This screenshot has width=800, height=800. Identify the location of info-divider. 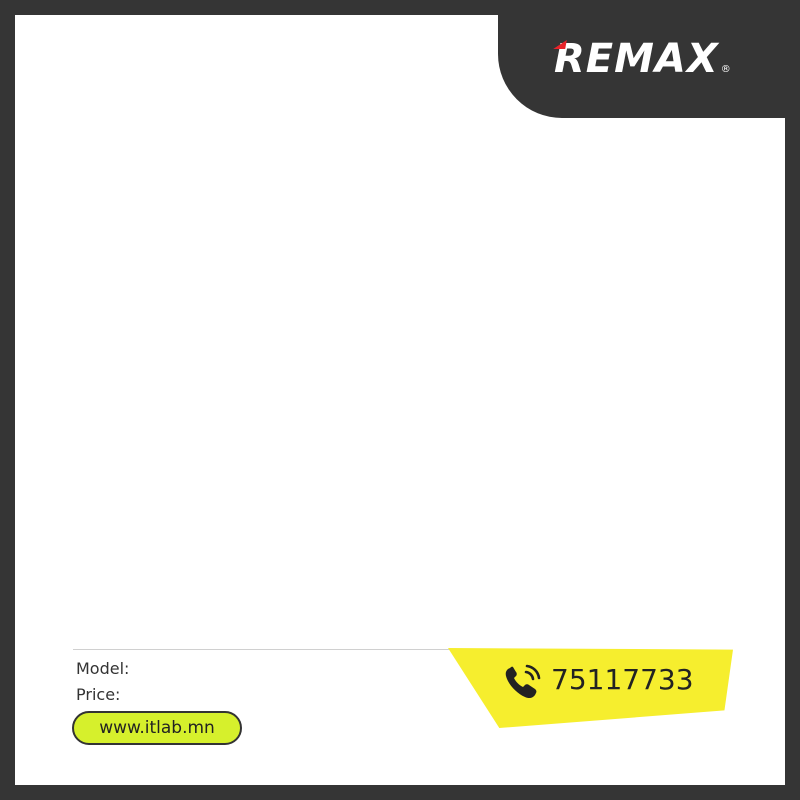
(268, 649).